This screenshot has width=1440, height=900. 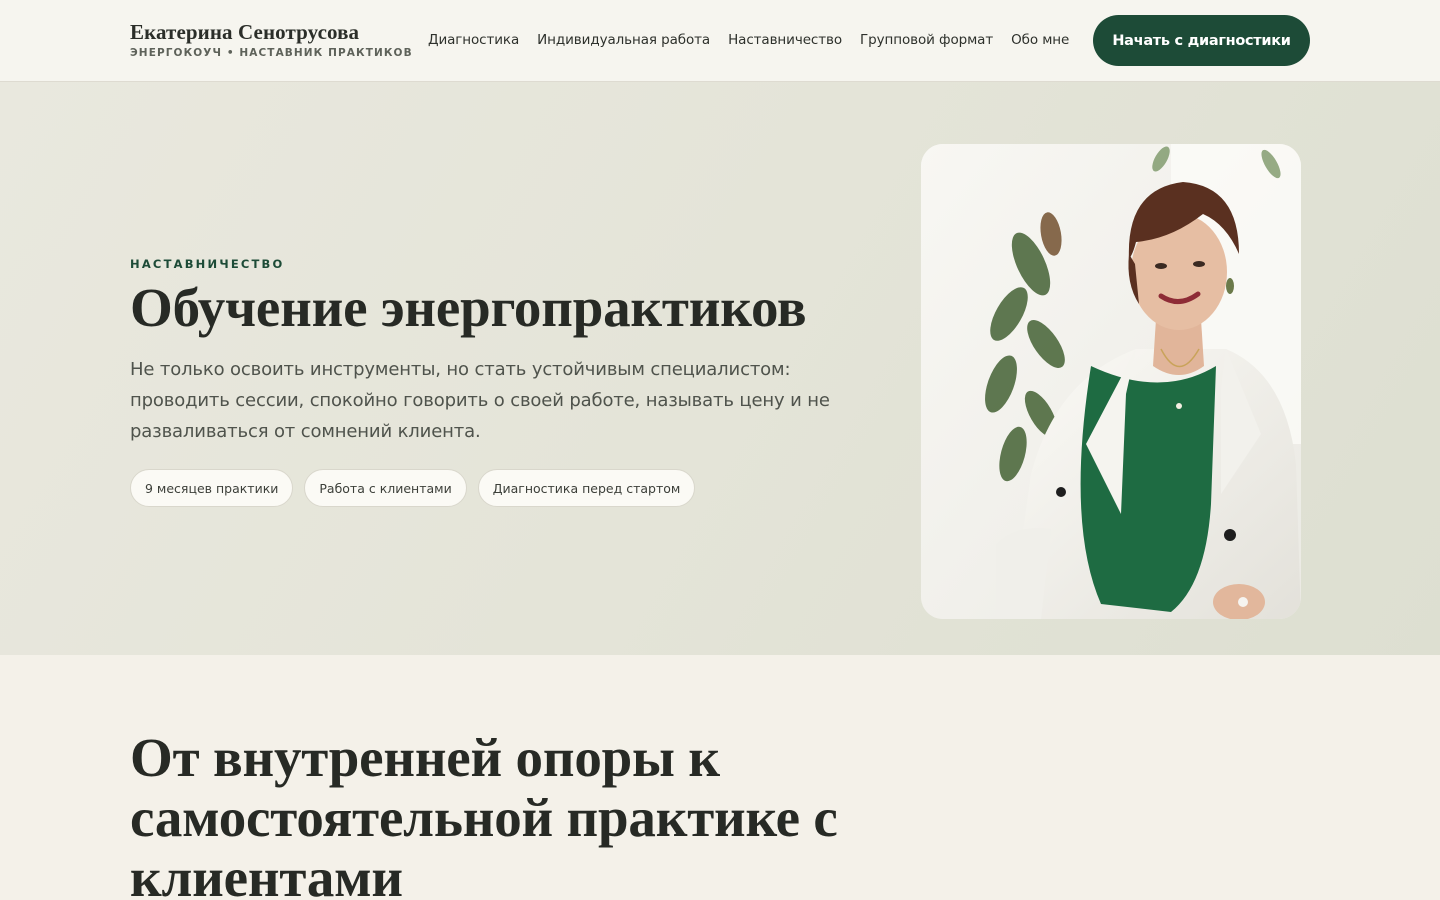 What do you see at coordinates (1040, 40) in the screenshot?
I see `nav-link-about: Обо мне` at bounding box center [1040, 40].